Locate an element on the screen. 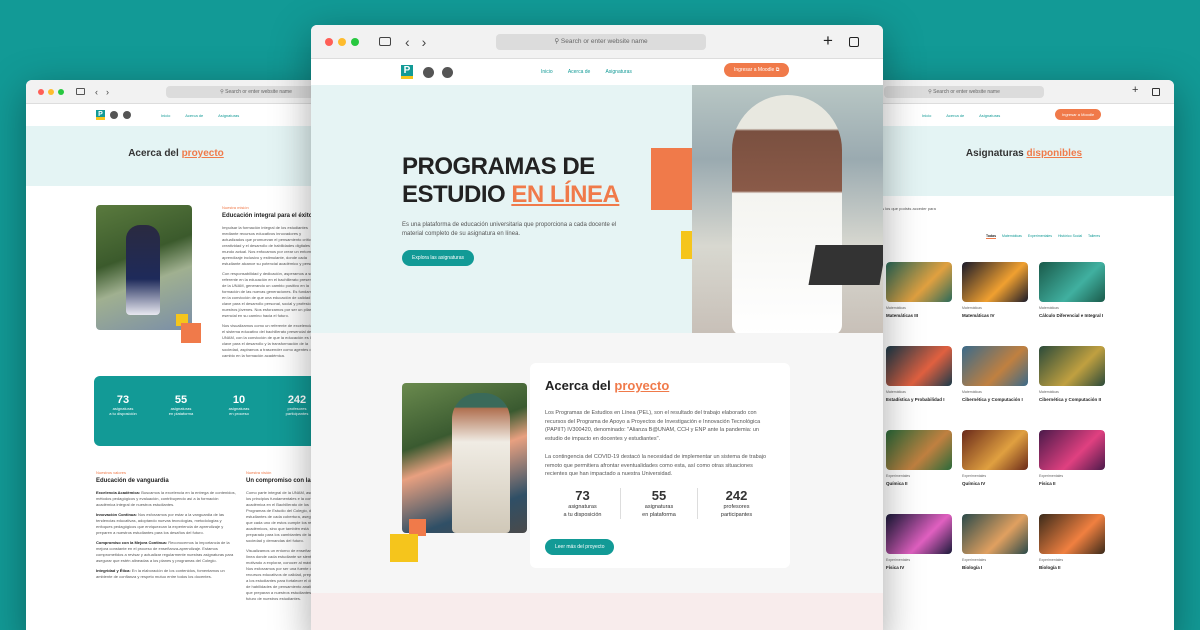 This screenshot has width=1200, height=630. subject-card: Experimentales Química II is located at coordinates (919, 468).